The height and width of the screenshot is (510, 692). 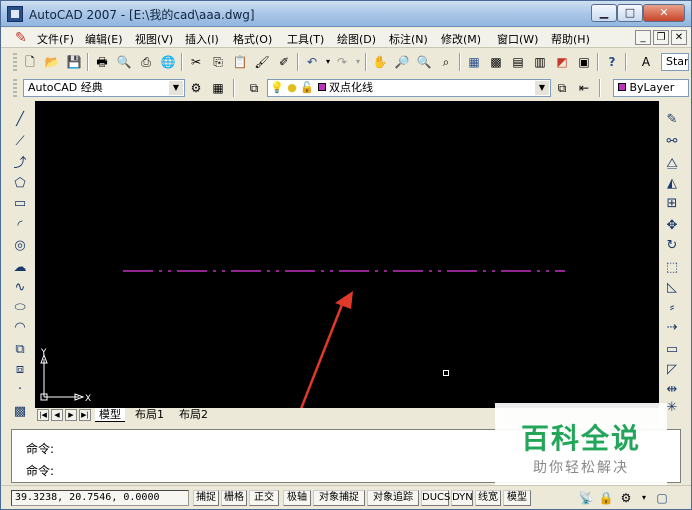 I want to click on insert-block-icon: ⧉, so click(x=20, y=350).